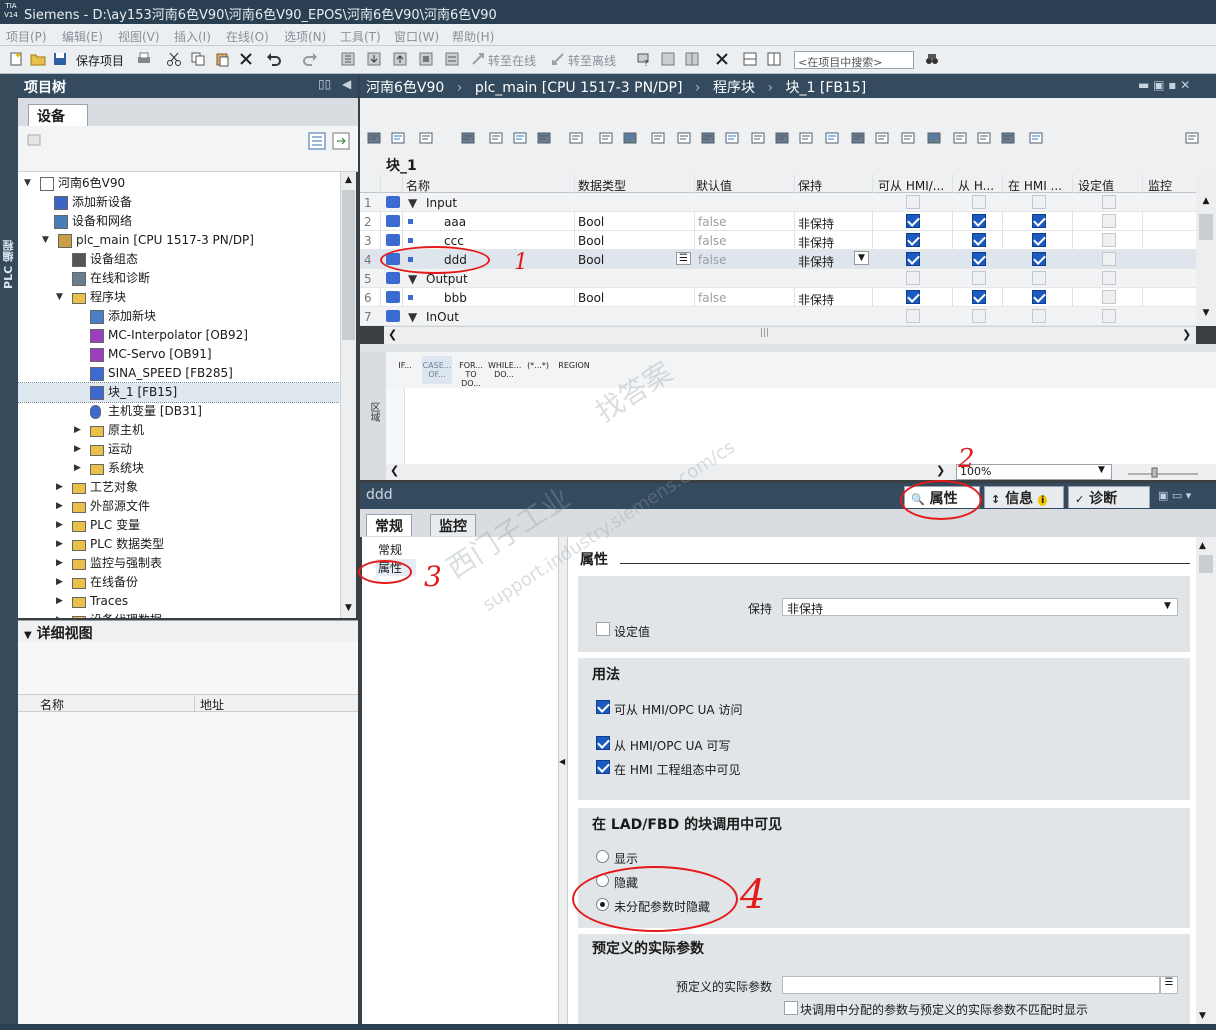 The height and width of the screenshot is (1030, 1216). I want to click on split-horizontal-icon, so click(750, 59).